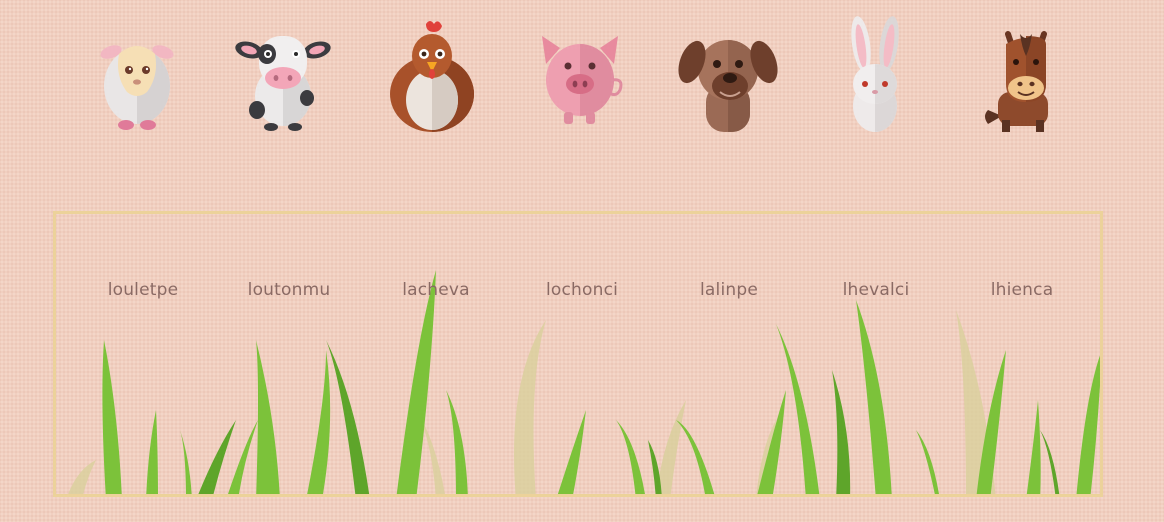  I want to click on slot-label-6: lhevalci, so click(876, 290).